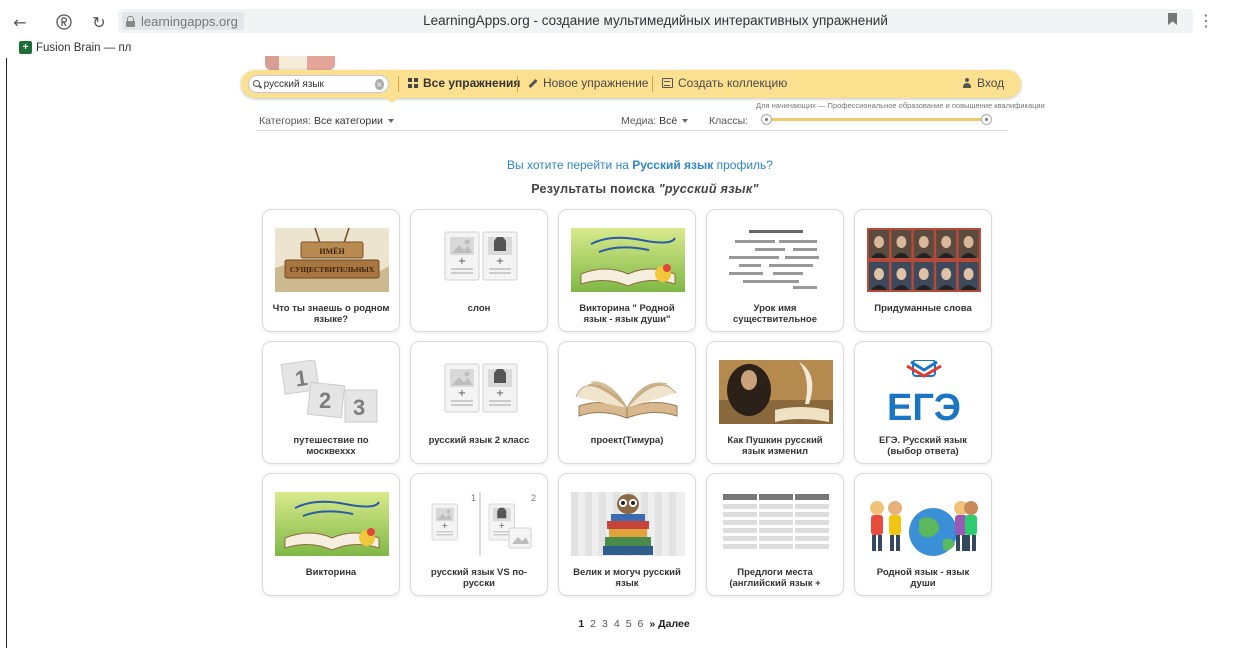  What do you see at coordinates (588, 83) in the screenshot?
I see `nav-new-exercise: Новое упражнение` at bounding box center [588, 83].